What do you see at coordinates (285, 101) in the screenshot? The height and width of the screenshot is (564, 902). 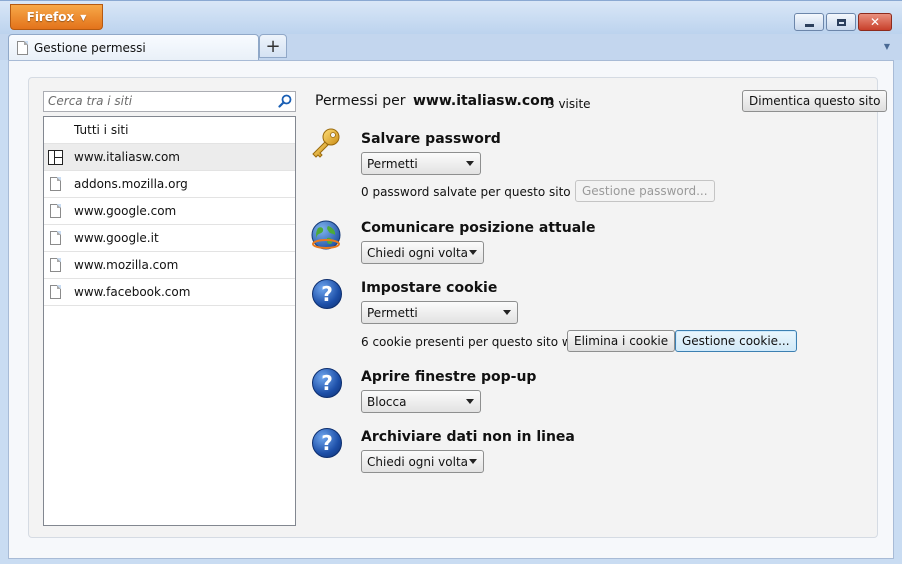 I see `search-icon` at bounding box center [285, 101].